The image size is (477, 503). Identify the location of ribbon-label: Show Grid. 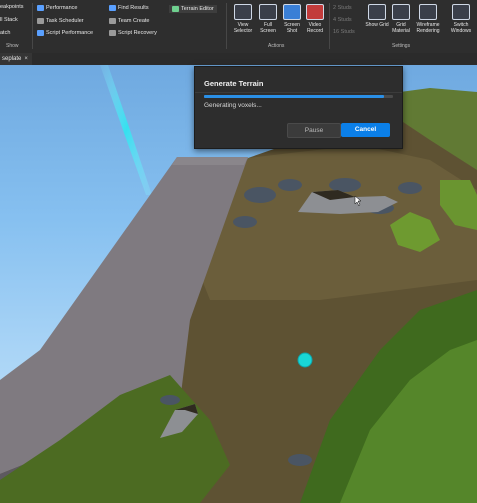
(377, 25).